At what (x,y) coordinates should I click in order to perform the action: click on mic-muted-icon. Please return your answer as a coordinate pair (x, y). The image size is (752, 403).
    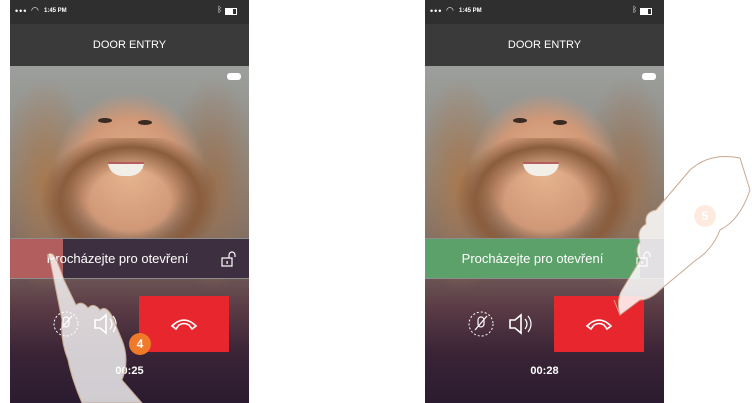
    Looking at the image, I should click on (481, 324).